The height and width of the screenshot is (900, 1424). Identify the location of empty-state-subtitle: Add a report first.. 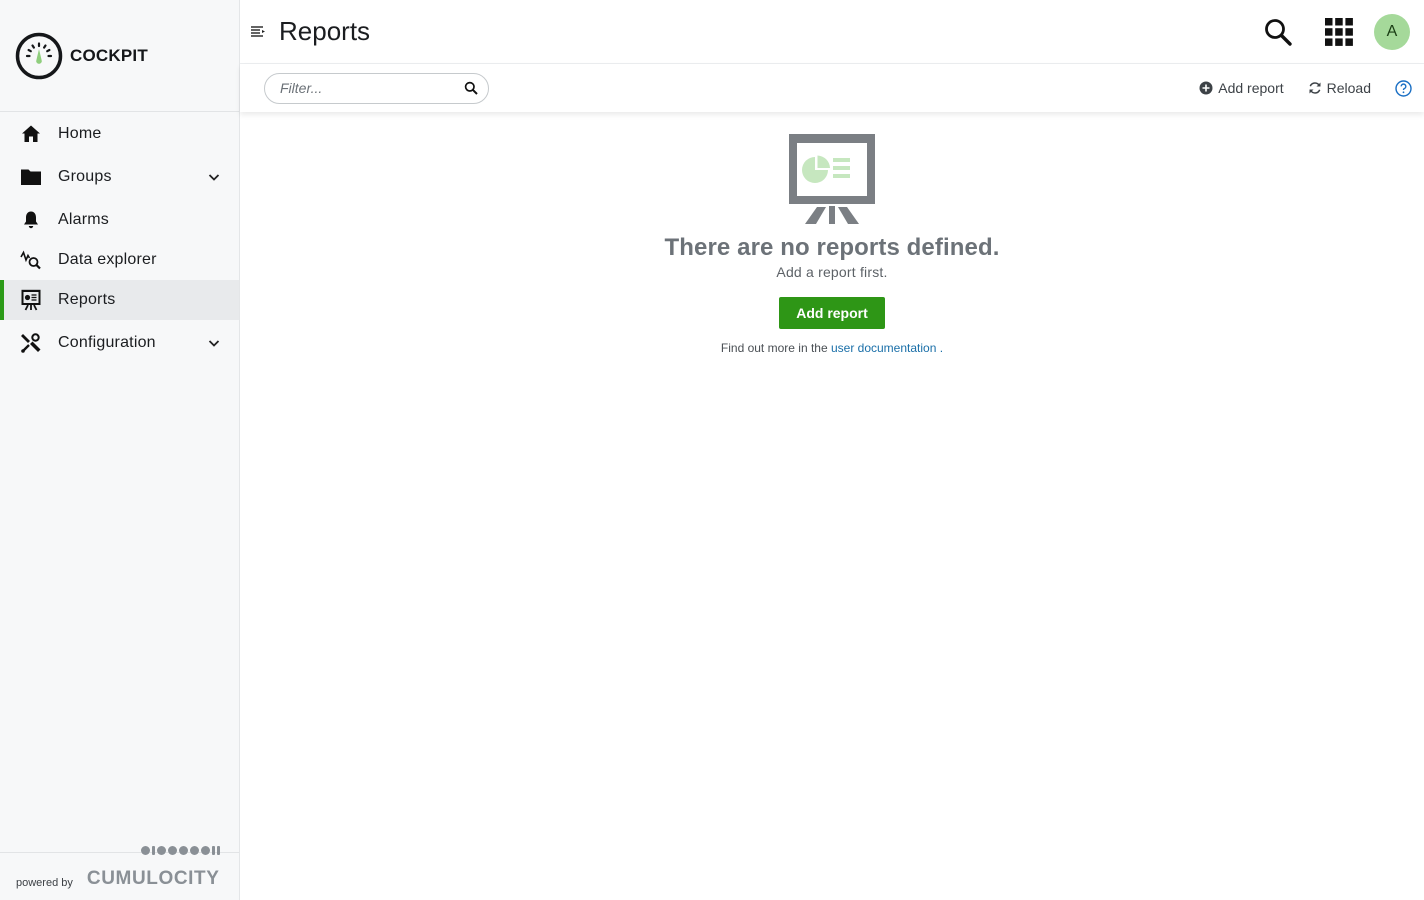
(832, 272).